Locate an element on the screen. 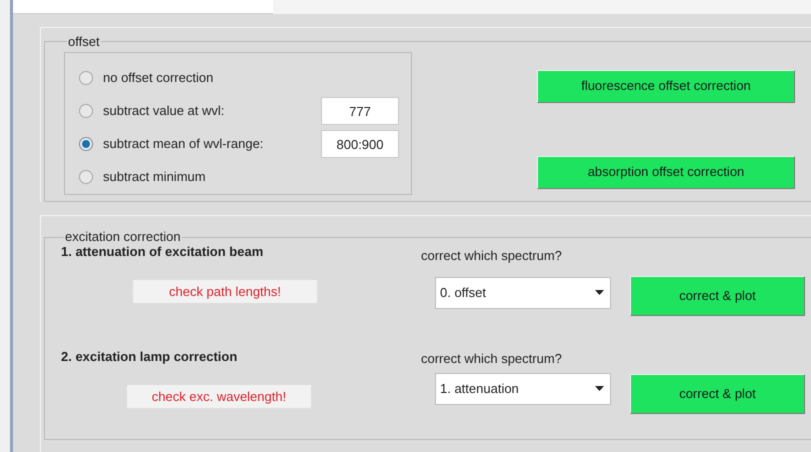 The width and height of the screenshot is (811, 452). warning-label: check path lengths! is located at coordinates (225, 291).